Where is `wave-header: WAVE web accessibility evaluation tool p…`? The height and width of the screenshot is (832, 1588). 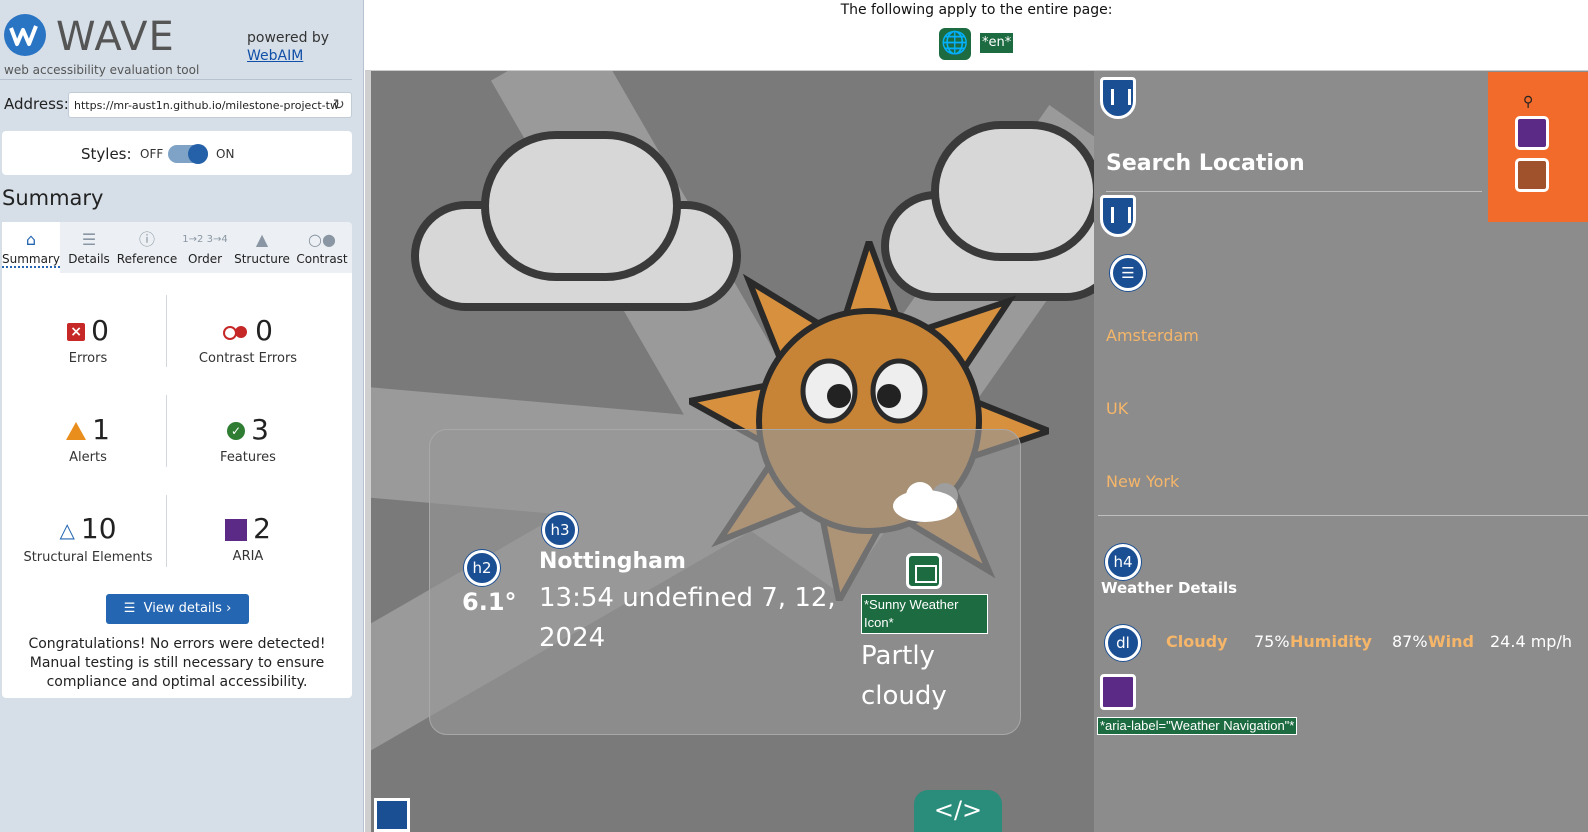
wave-header: WAVE web accessibility evaluation tool p… is located at coordinates (176, 45).